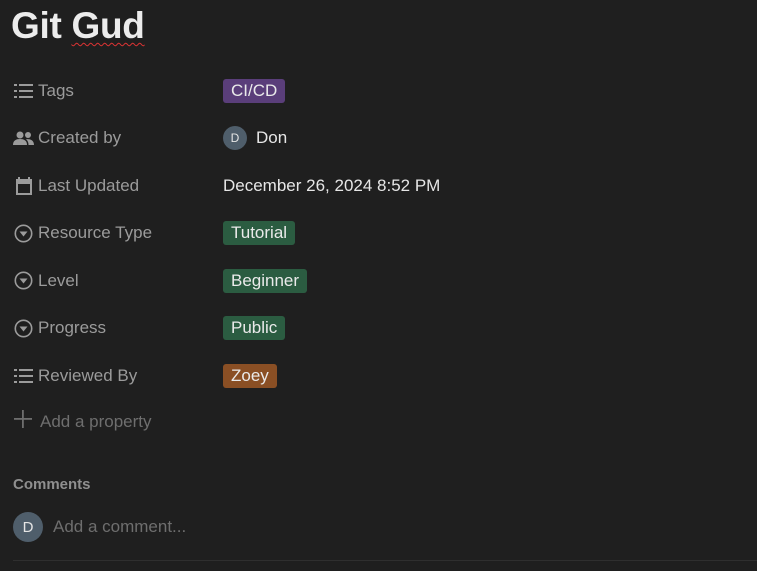  I want to click on property-row-resource-type: Resource Type Tutorial, so click(378, 234).